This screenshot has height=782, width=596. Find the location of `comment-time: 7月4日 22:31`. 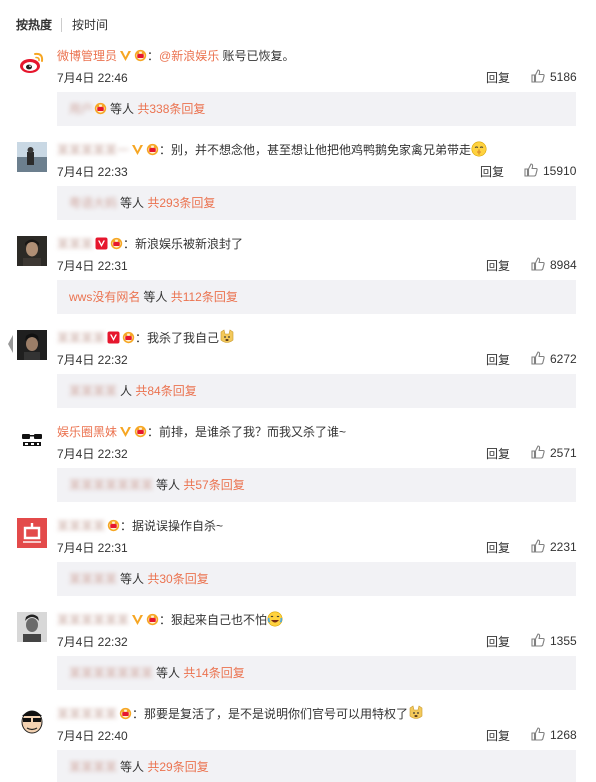

comment-time: 7月4日 22:31 is located at coordinates (92, 266).